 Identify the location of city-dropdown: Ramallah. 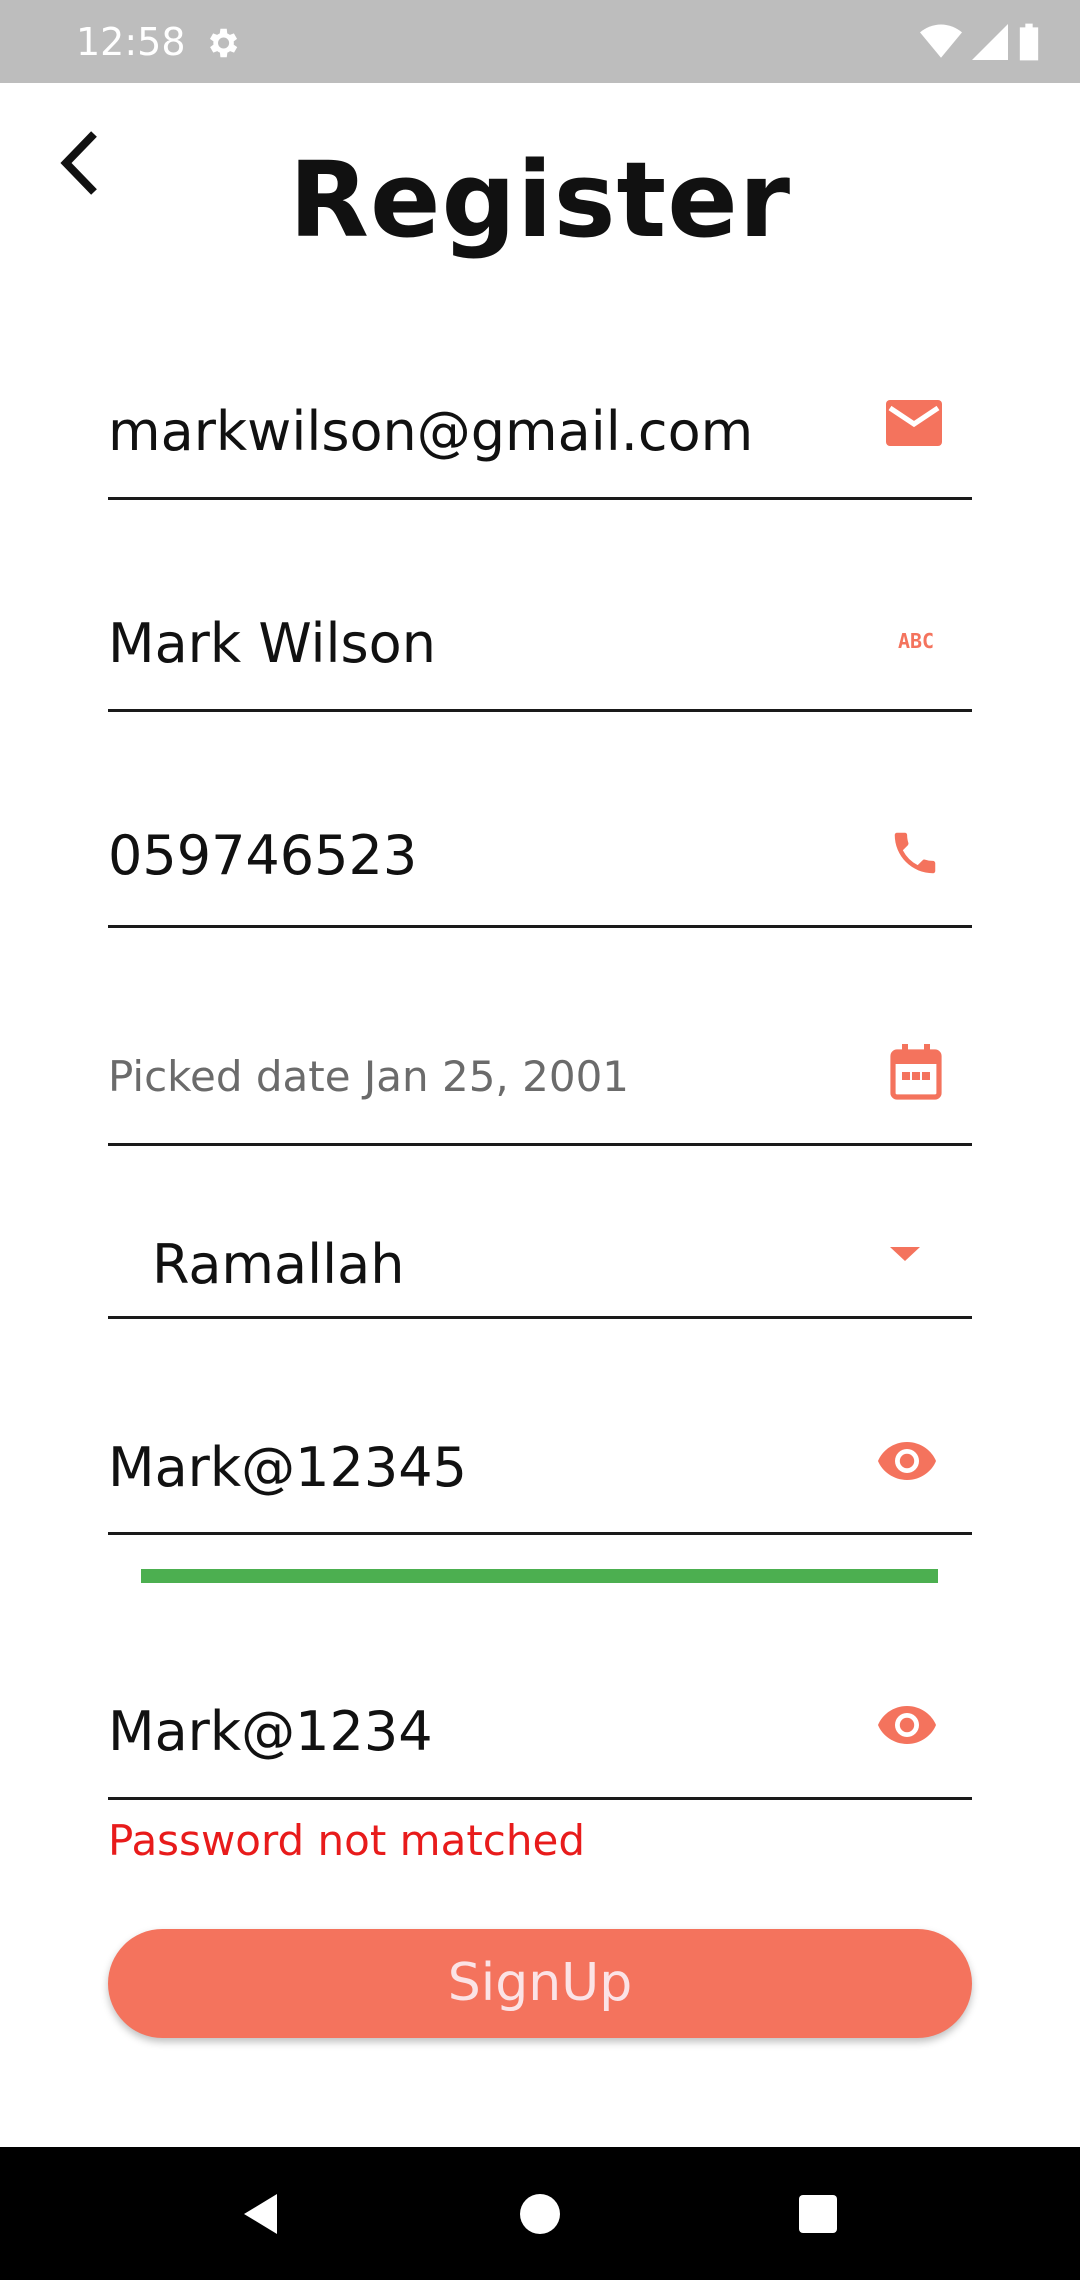
(540, 1267).